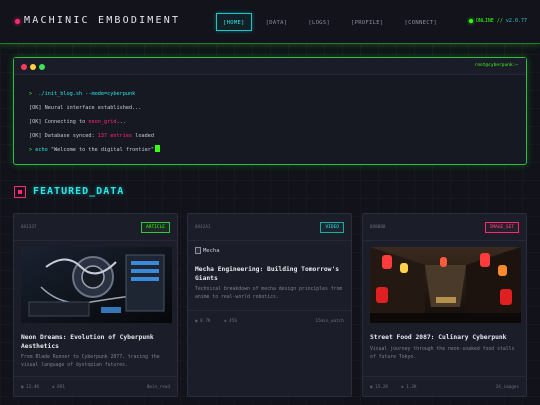 This screenshot has height=405, width=540. What do you see at coordinates (507, 387) in the screenshot?
I see `image-count: 24_images` at bounding box center [507, 387].